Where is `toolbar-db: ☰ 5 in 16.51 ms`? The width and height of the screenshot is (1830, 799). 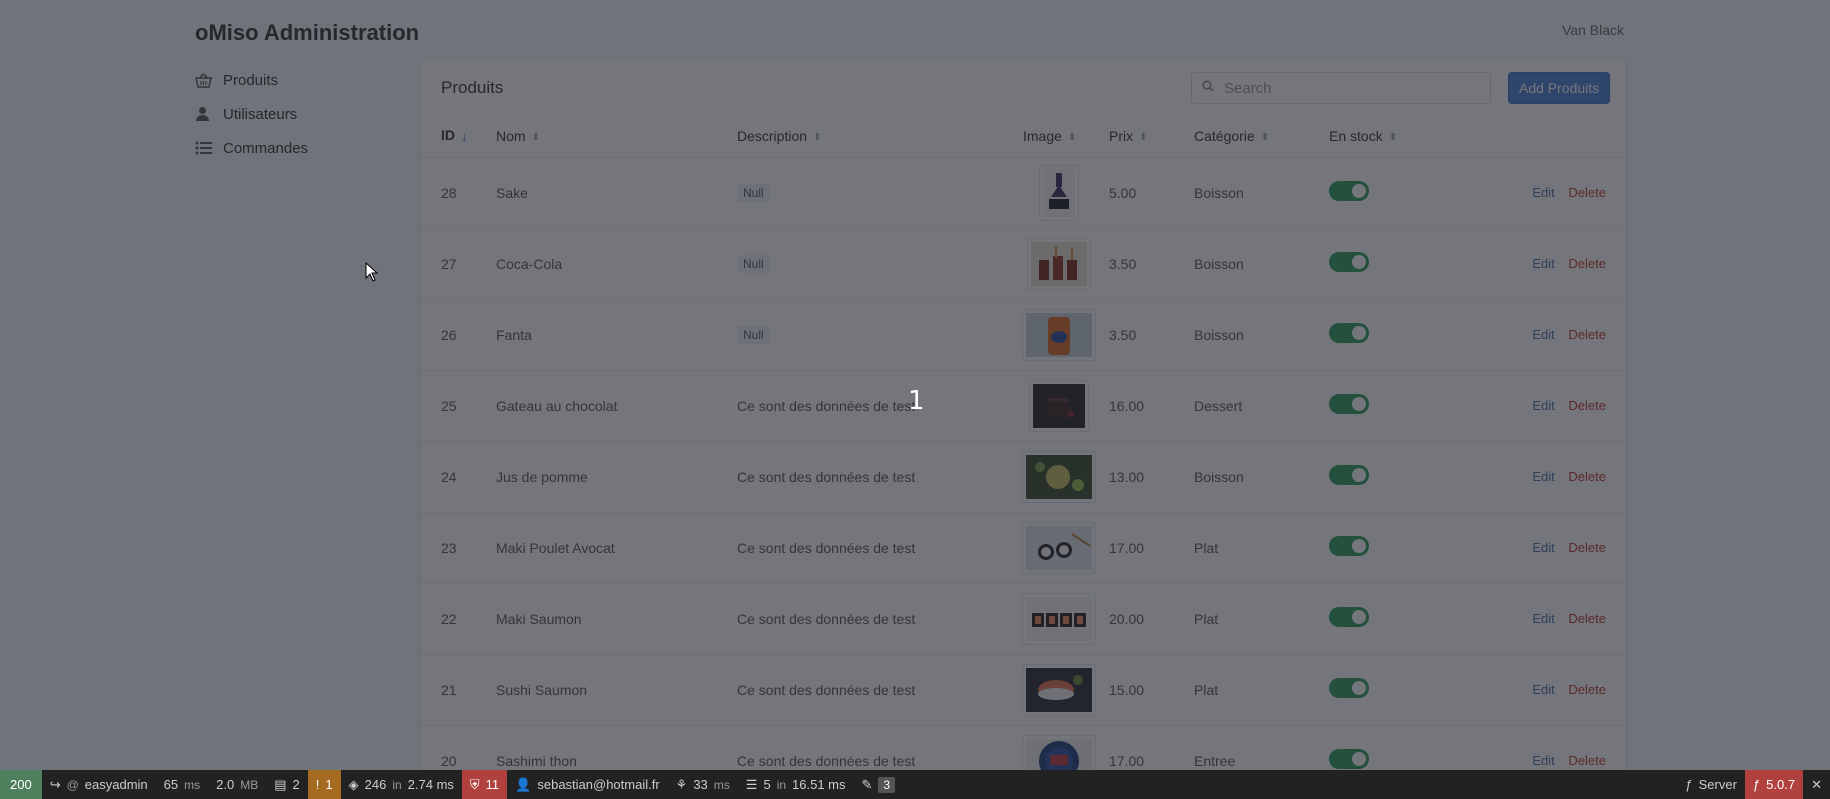
toolbar-db: ☰ 5 in 16.51 ms is located at coordinates (796, 784).